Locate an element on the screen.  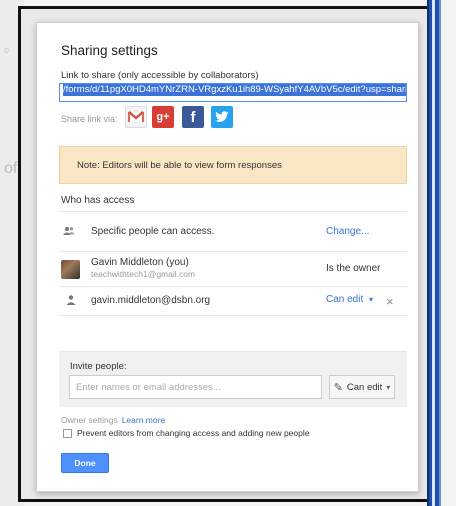
background-text-fragment: o is located at coordinates (7, 50).